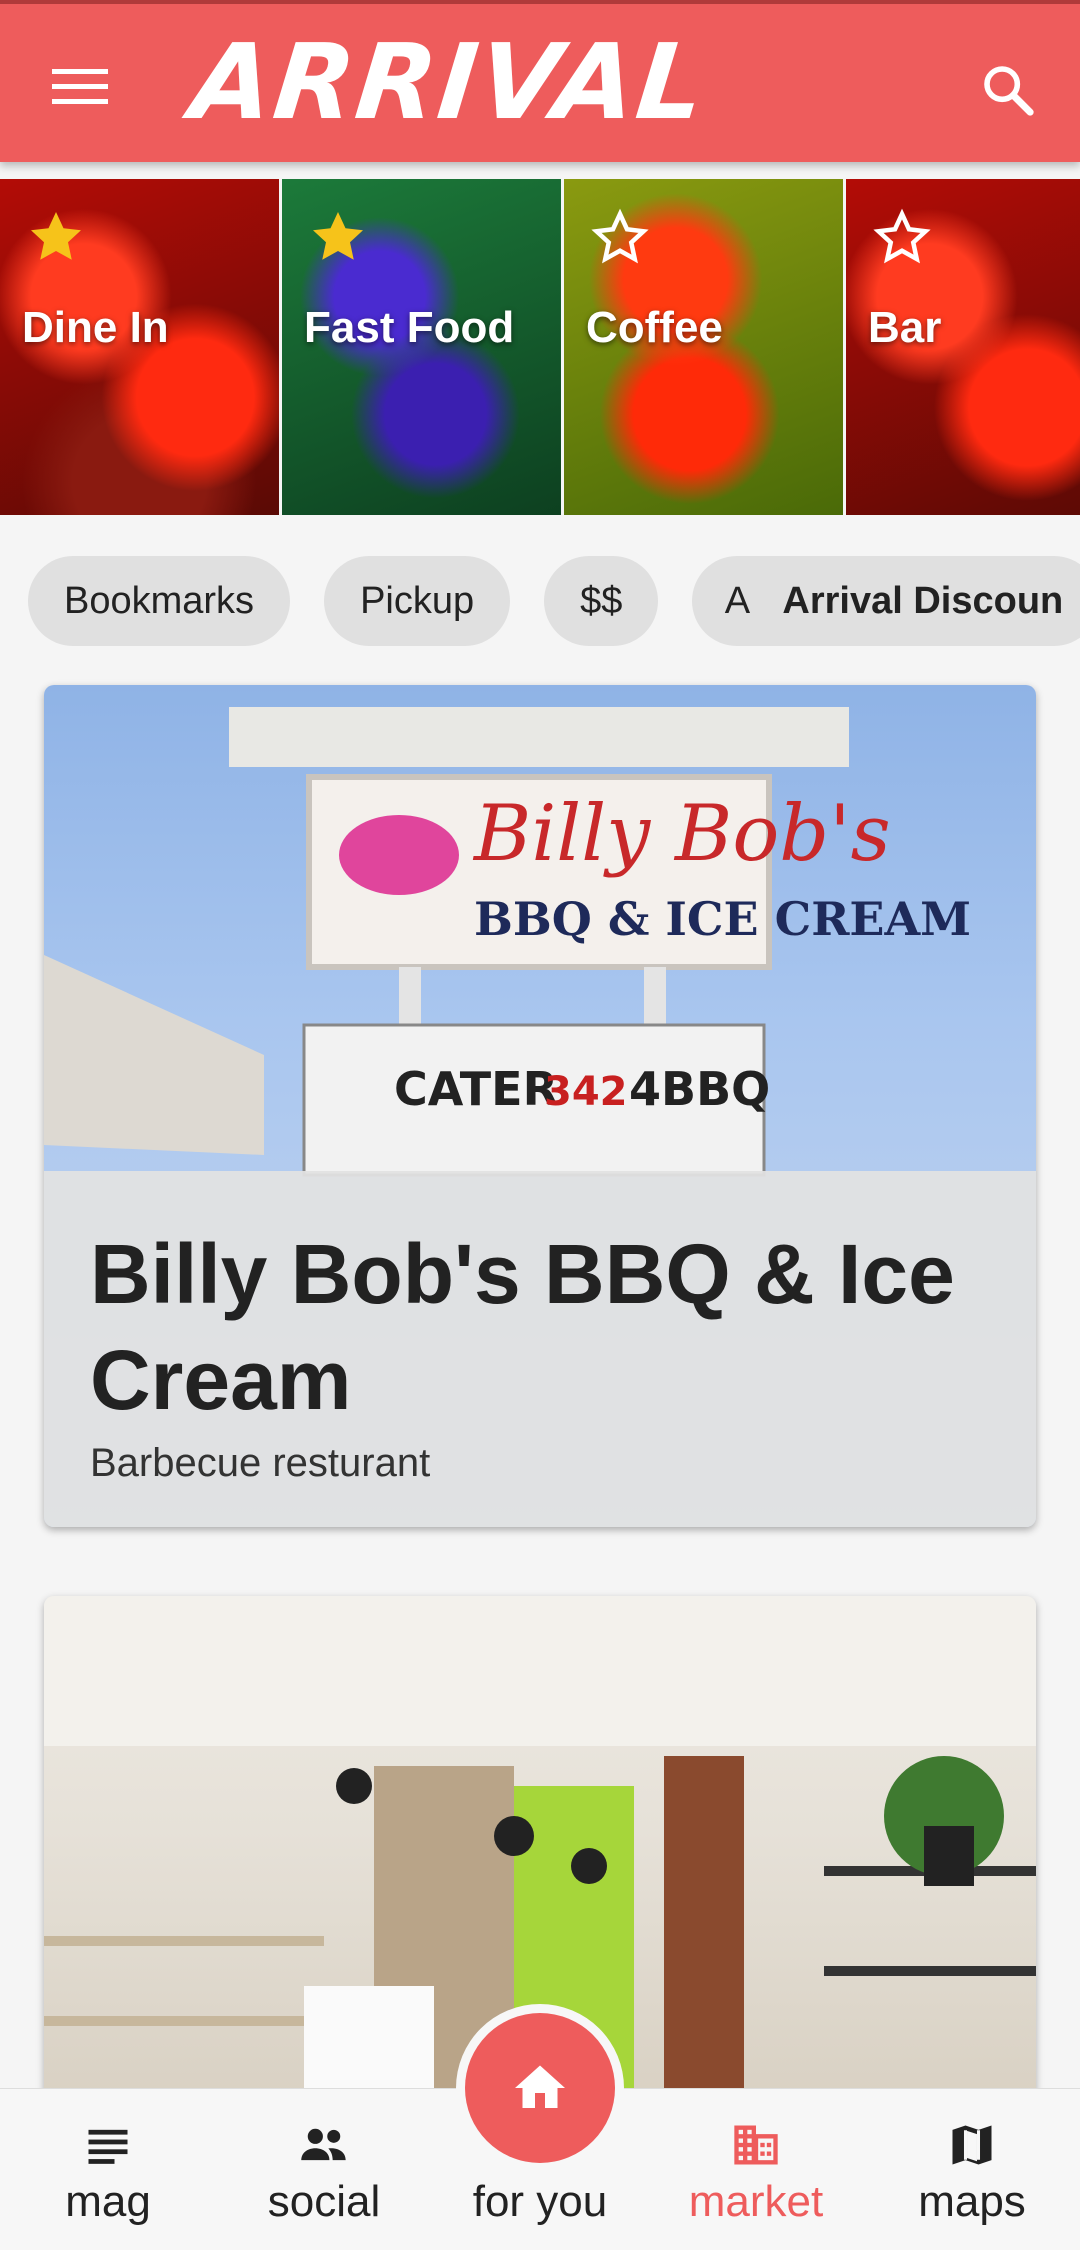 The image size is (1080, 2250). Describe the element at coordinates (654, 327) in the screenshot. I see `category-label: Coffee` at that location.